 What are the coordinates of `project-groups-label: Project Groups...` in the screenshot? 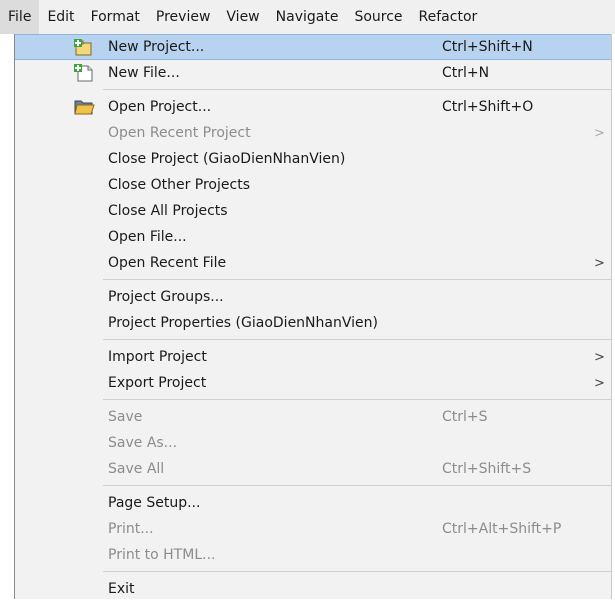 It's located at (166, 297).